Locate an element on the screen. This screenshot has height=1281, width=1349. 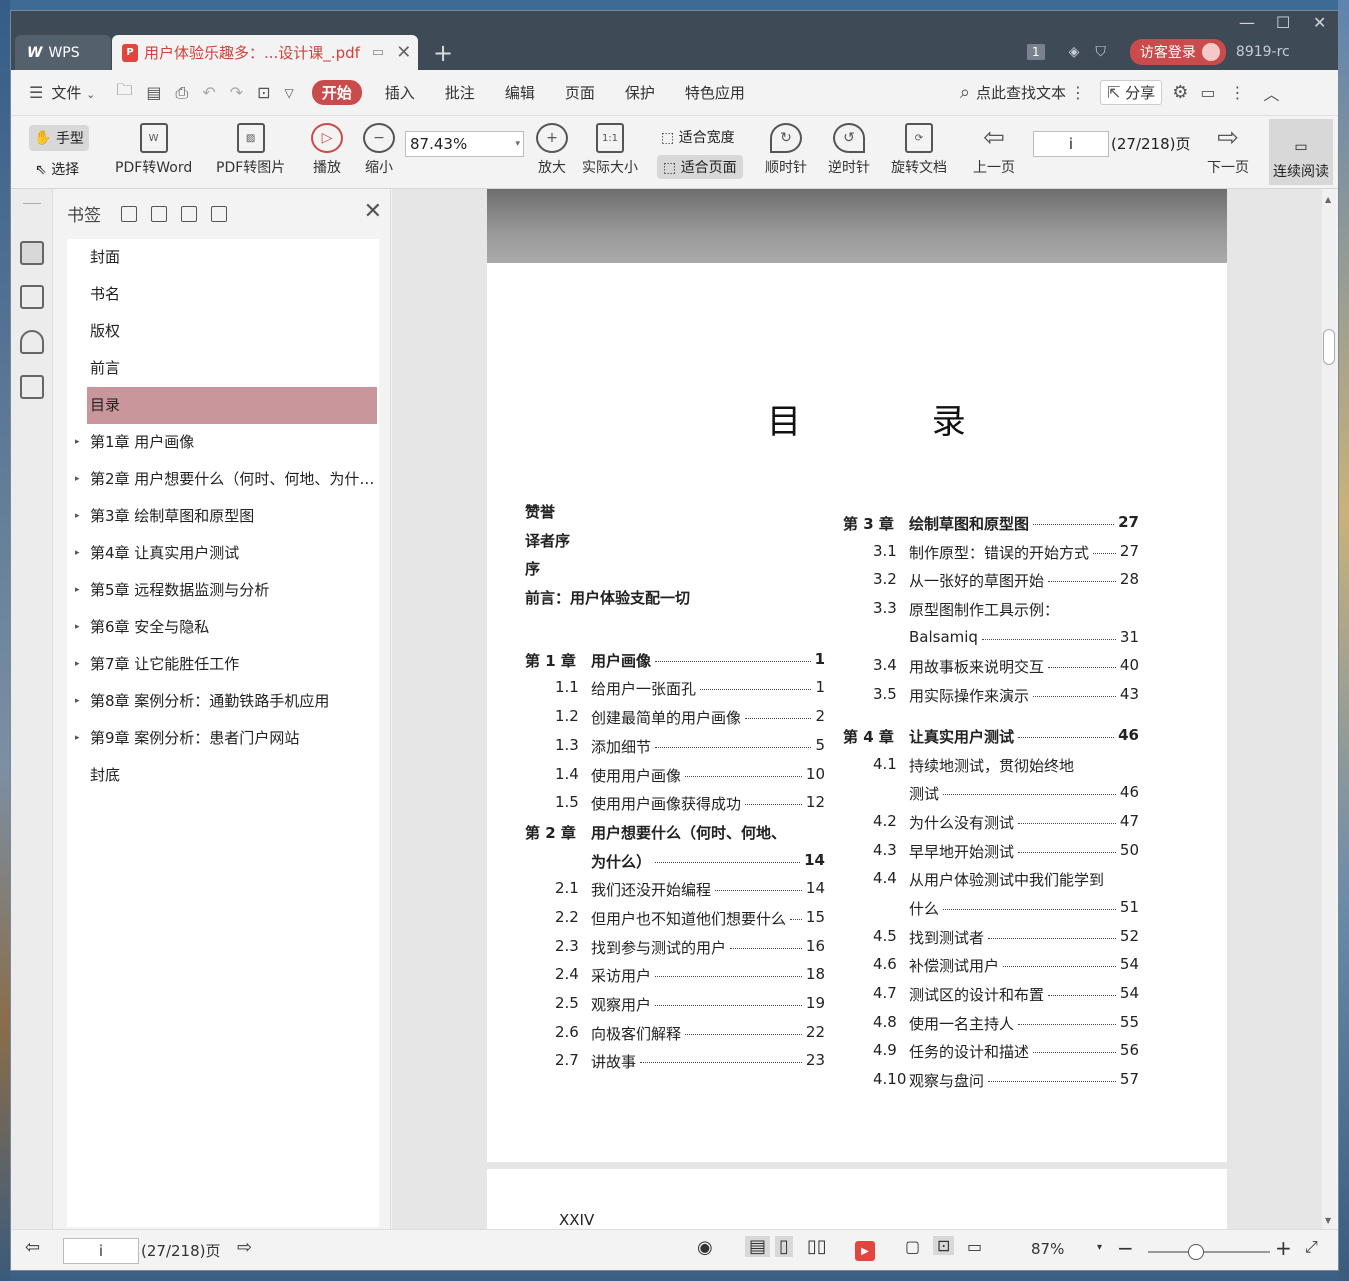
redo-icon: ↷ is located at coordinates (236, 92).